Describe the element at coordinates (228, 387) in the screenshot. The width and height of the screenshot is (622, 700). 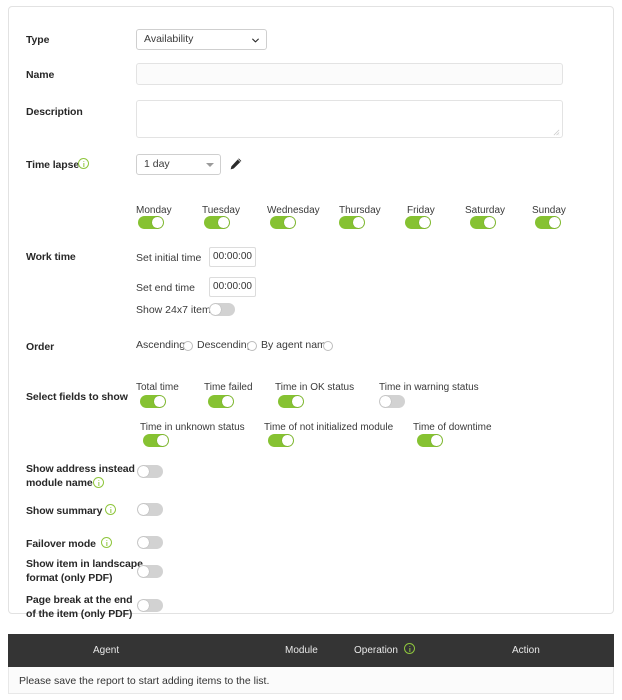
I see `field-label-time-failed: Time failed` at that location.